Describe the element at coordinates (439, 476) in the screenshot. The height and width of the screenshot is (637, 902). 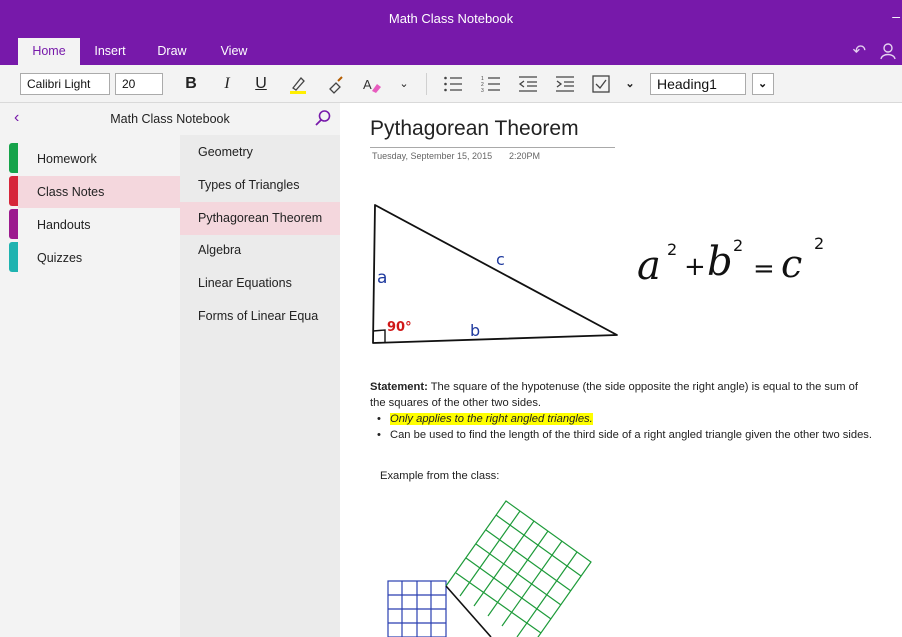
I see `example-label: Example from the class:` at that location.